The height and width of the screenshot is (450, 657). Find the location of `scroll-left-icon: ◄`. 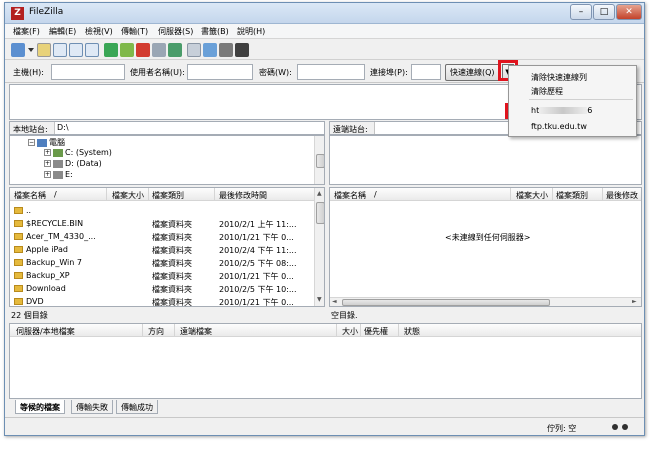

scroll-left-icon: ◄ is located at coordinates (334, 301).